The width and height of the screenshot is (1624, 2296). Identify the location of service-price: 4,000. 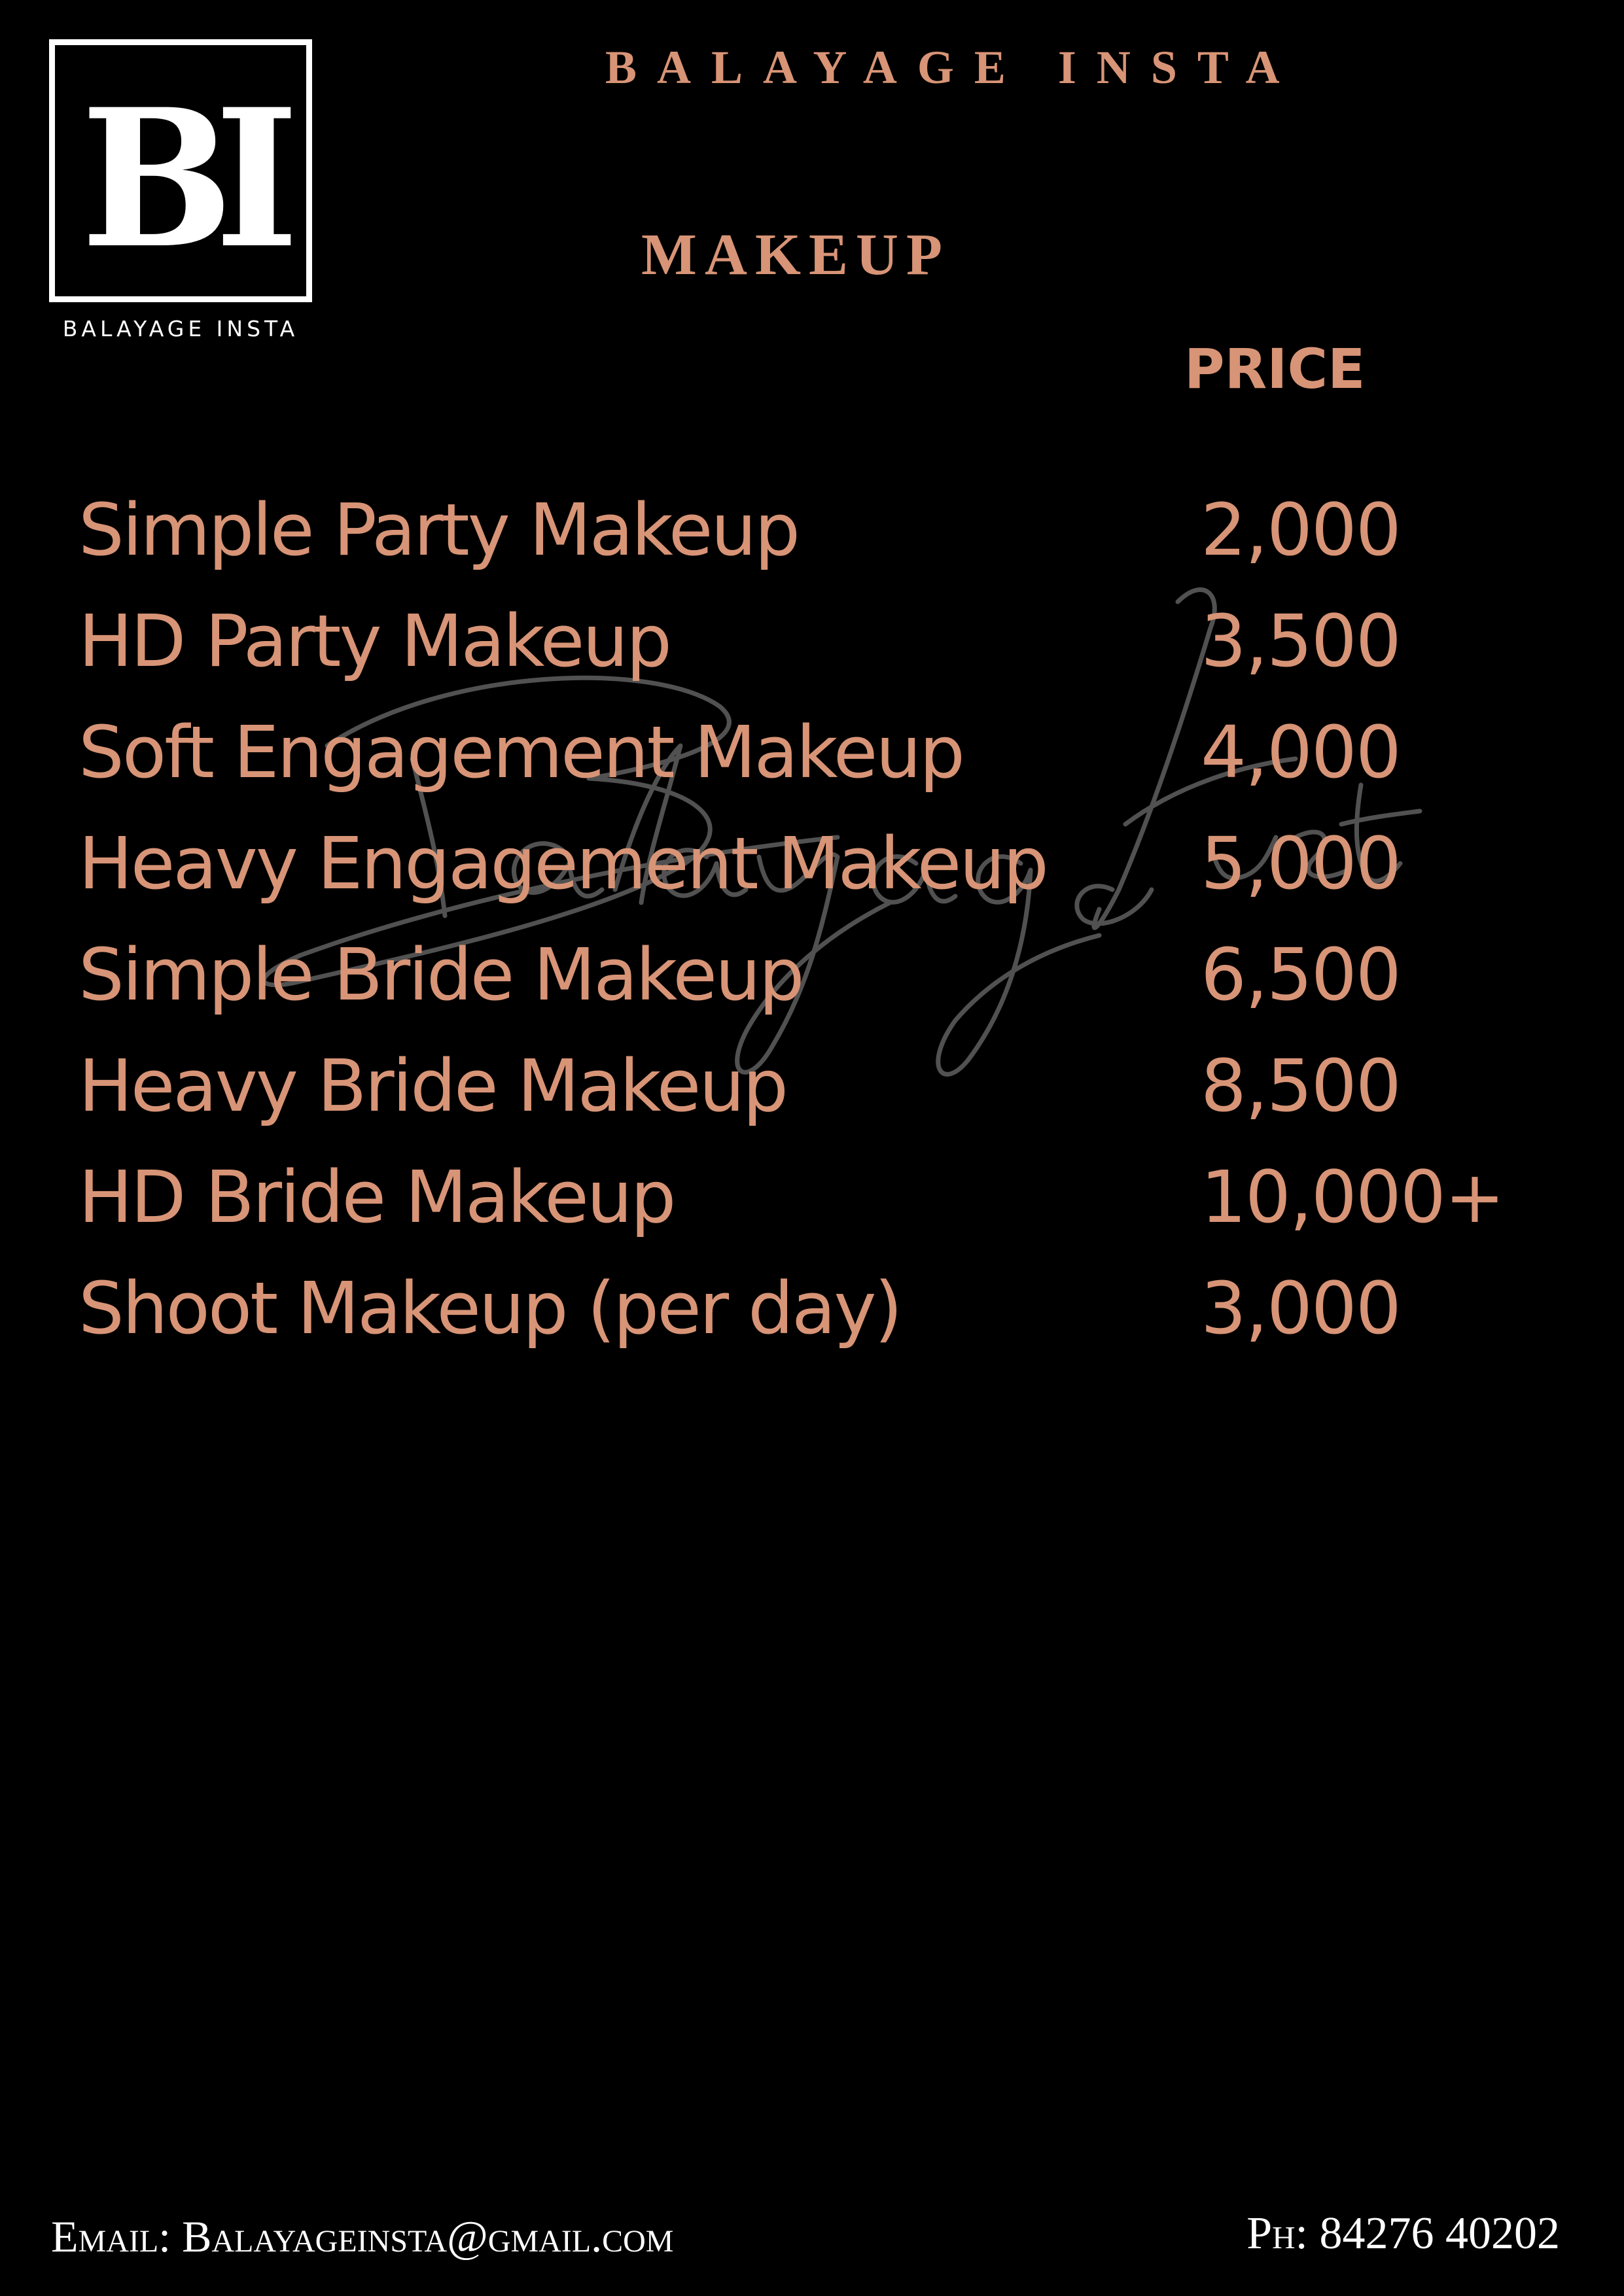
(1301, 752).